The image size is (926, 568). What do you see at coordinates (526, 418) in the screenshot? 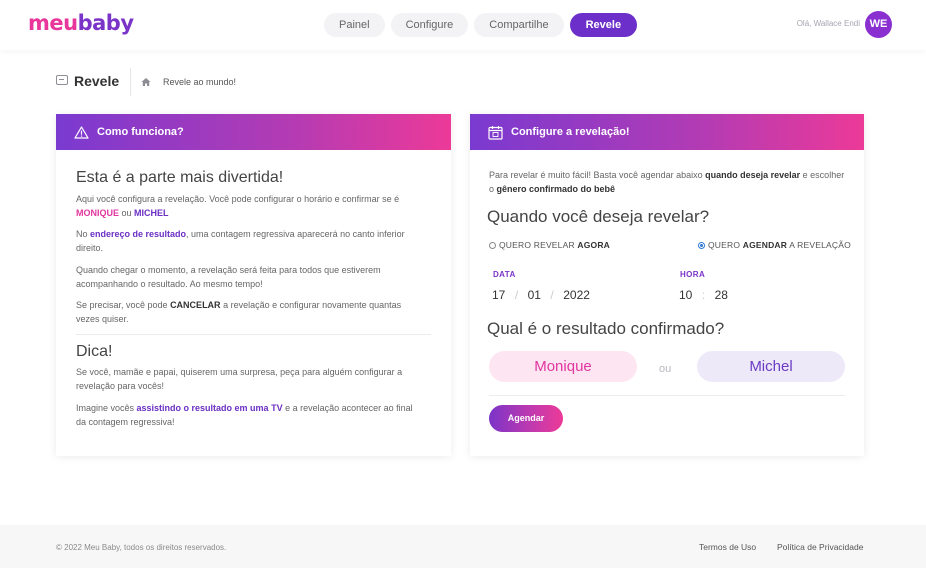
I see `schedule-button: Agendar` at bounding box center [526, 418].